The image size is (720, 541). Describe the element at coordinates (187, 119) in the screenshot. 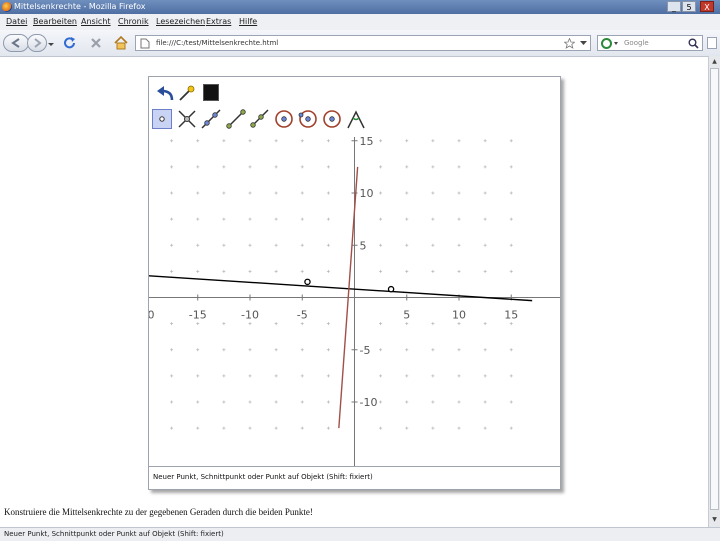

I see `intersect-tool-icon` at that location.